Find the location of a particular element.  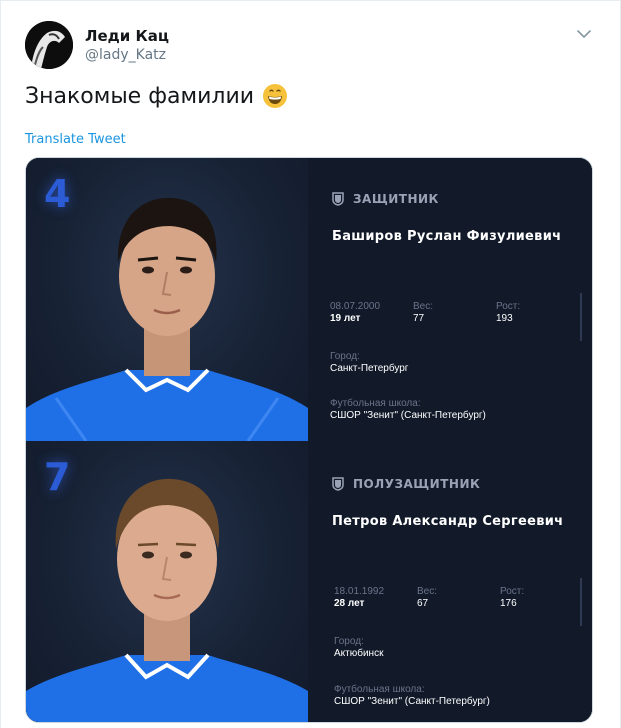

weight-value: 77 is located at coordinates (419, 318).